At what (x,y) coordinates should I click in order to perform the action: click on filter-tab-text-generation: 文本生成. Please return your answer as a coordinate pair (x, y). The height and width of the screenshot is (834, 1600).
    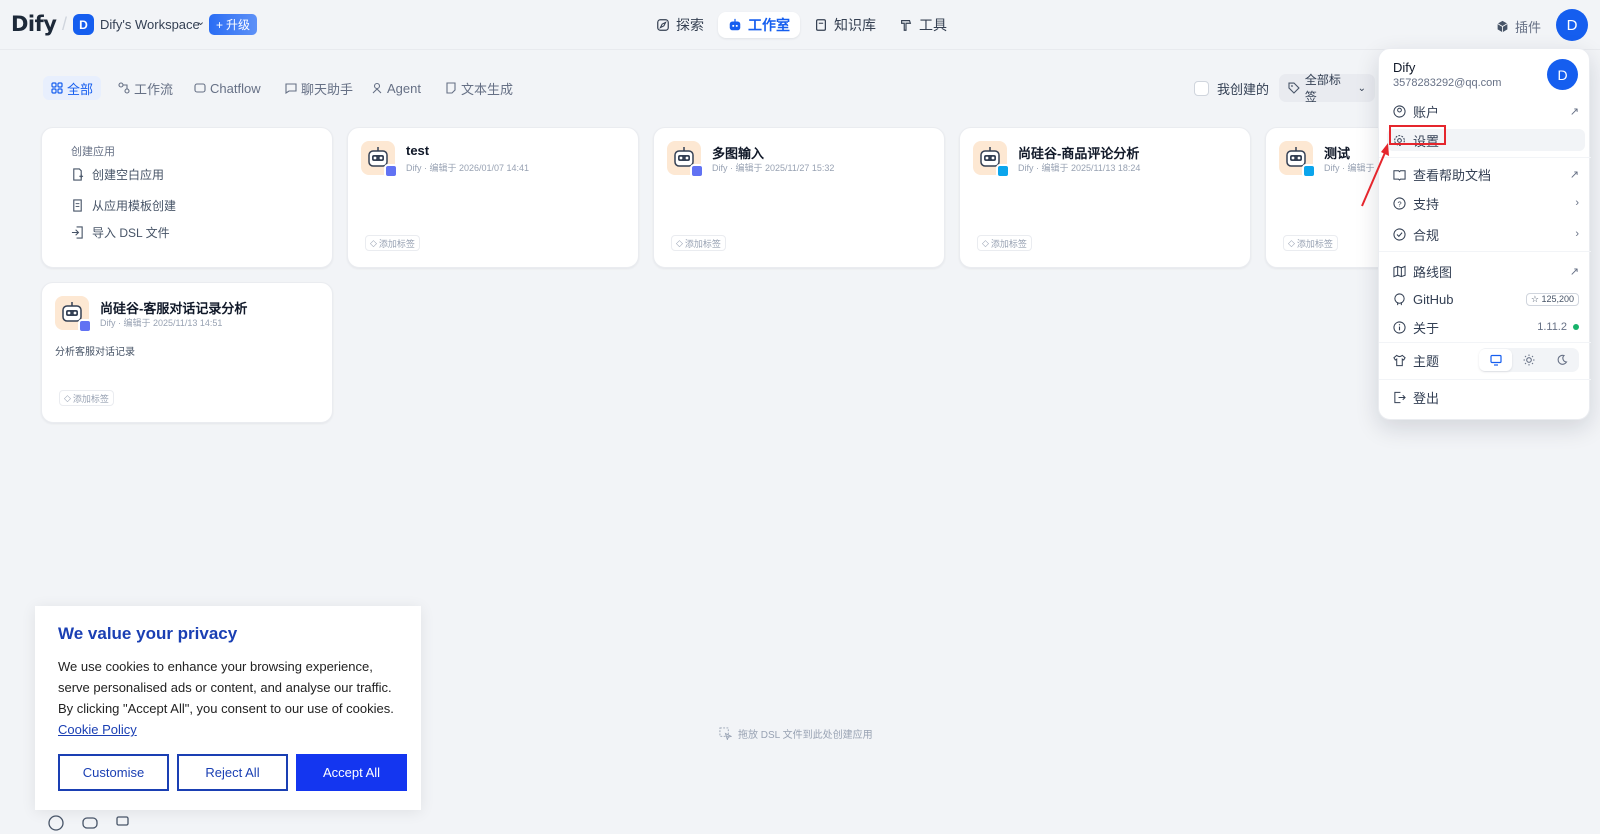
    Looking at the image, I should click on (479, 88).